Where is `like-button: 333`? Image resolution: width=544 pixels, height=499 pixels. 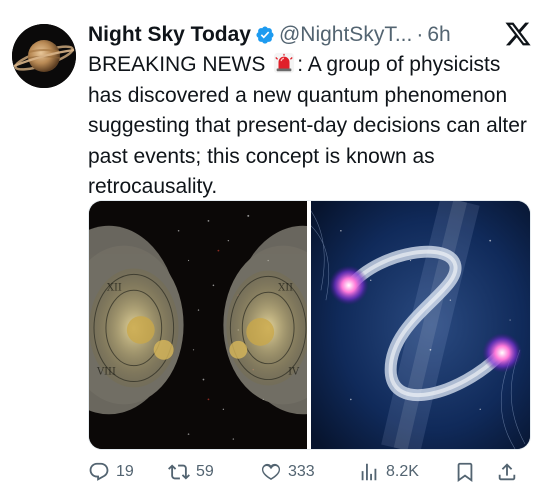
like-button: 333 is located at coordinates (309, 472).